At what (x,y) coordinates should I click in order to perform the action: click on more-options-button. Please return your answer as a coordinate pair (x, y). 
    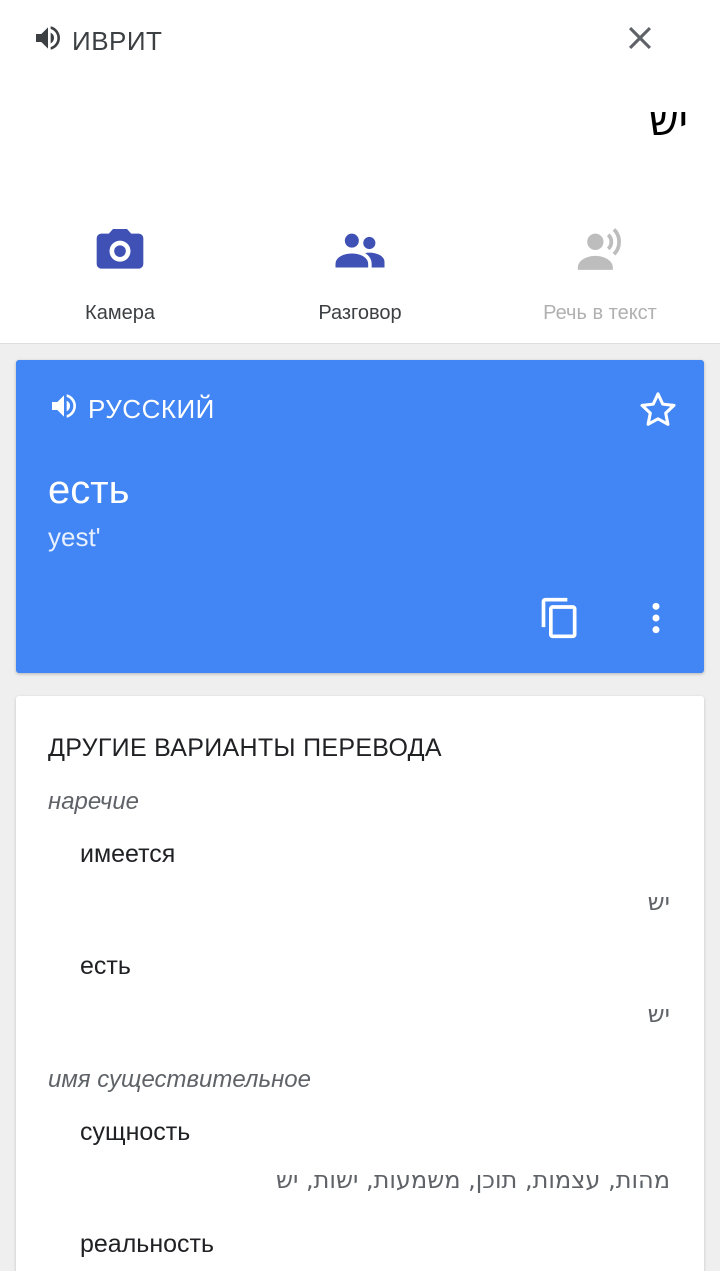
    Looking at the image, I should click on (656, 618).